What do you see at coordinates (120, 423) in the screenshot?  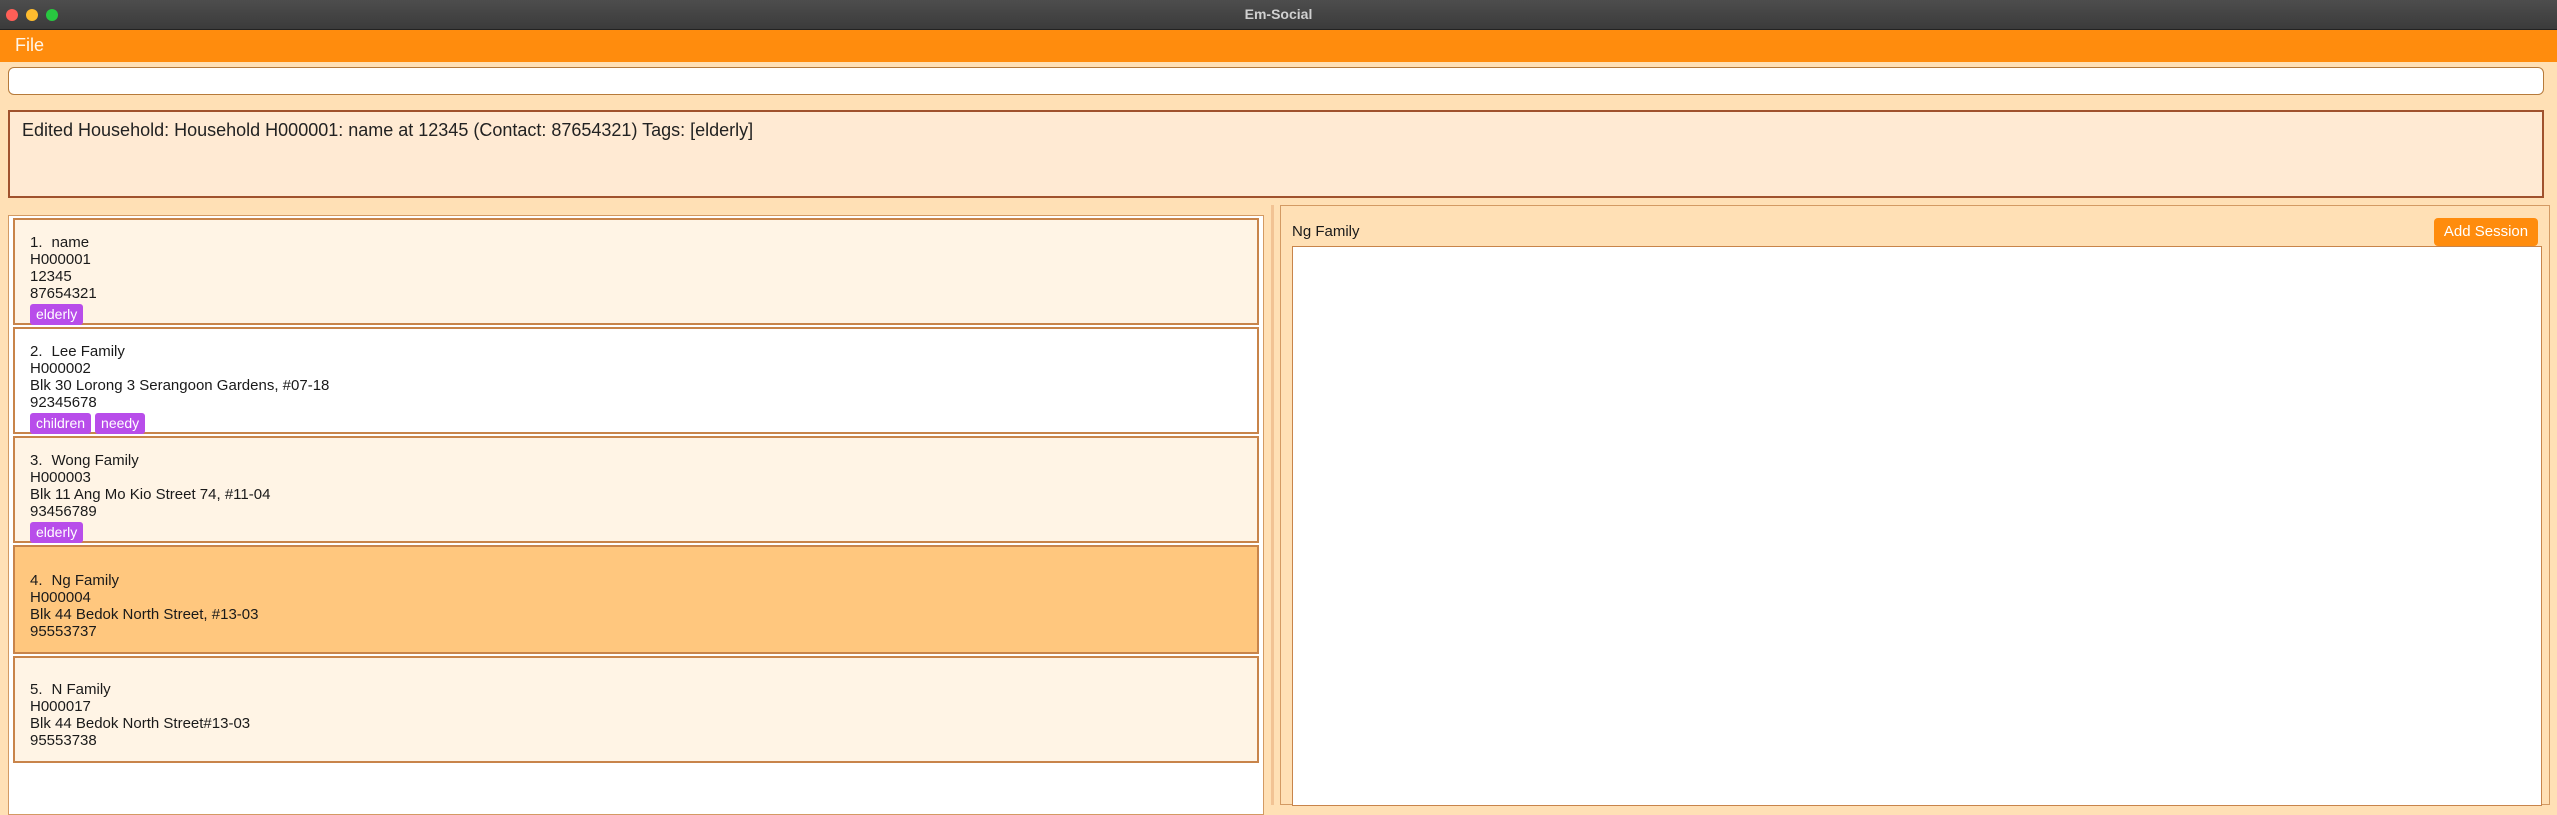 I see `tag: needy` at bounding box center [120, 423].